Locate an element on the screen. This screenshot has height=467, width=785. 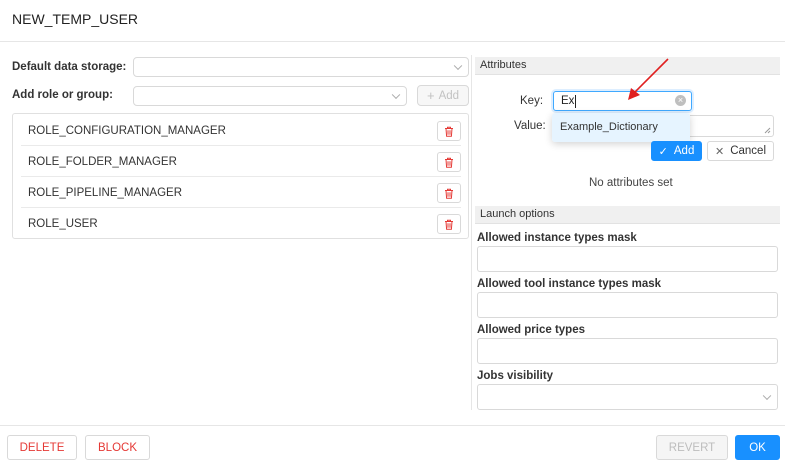
text-caret is located at coordinates (575, 101).